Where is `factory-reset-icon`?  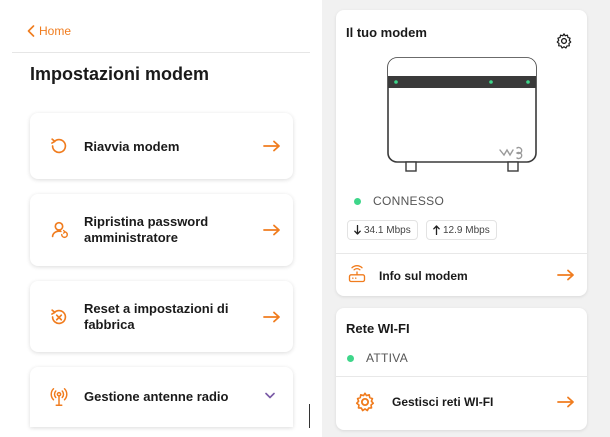 factory-reset-icon is located at coordinates (59, 316).